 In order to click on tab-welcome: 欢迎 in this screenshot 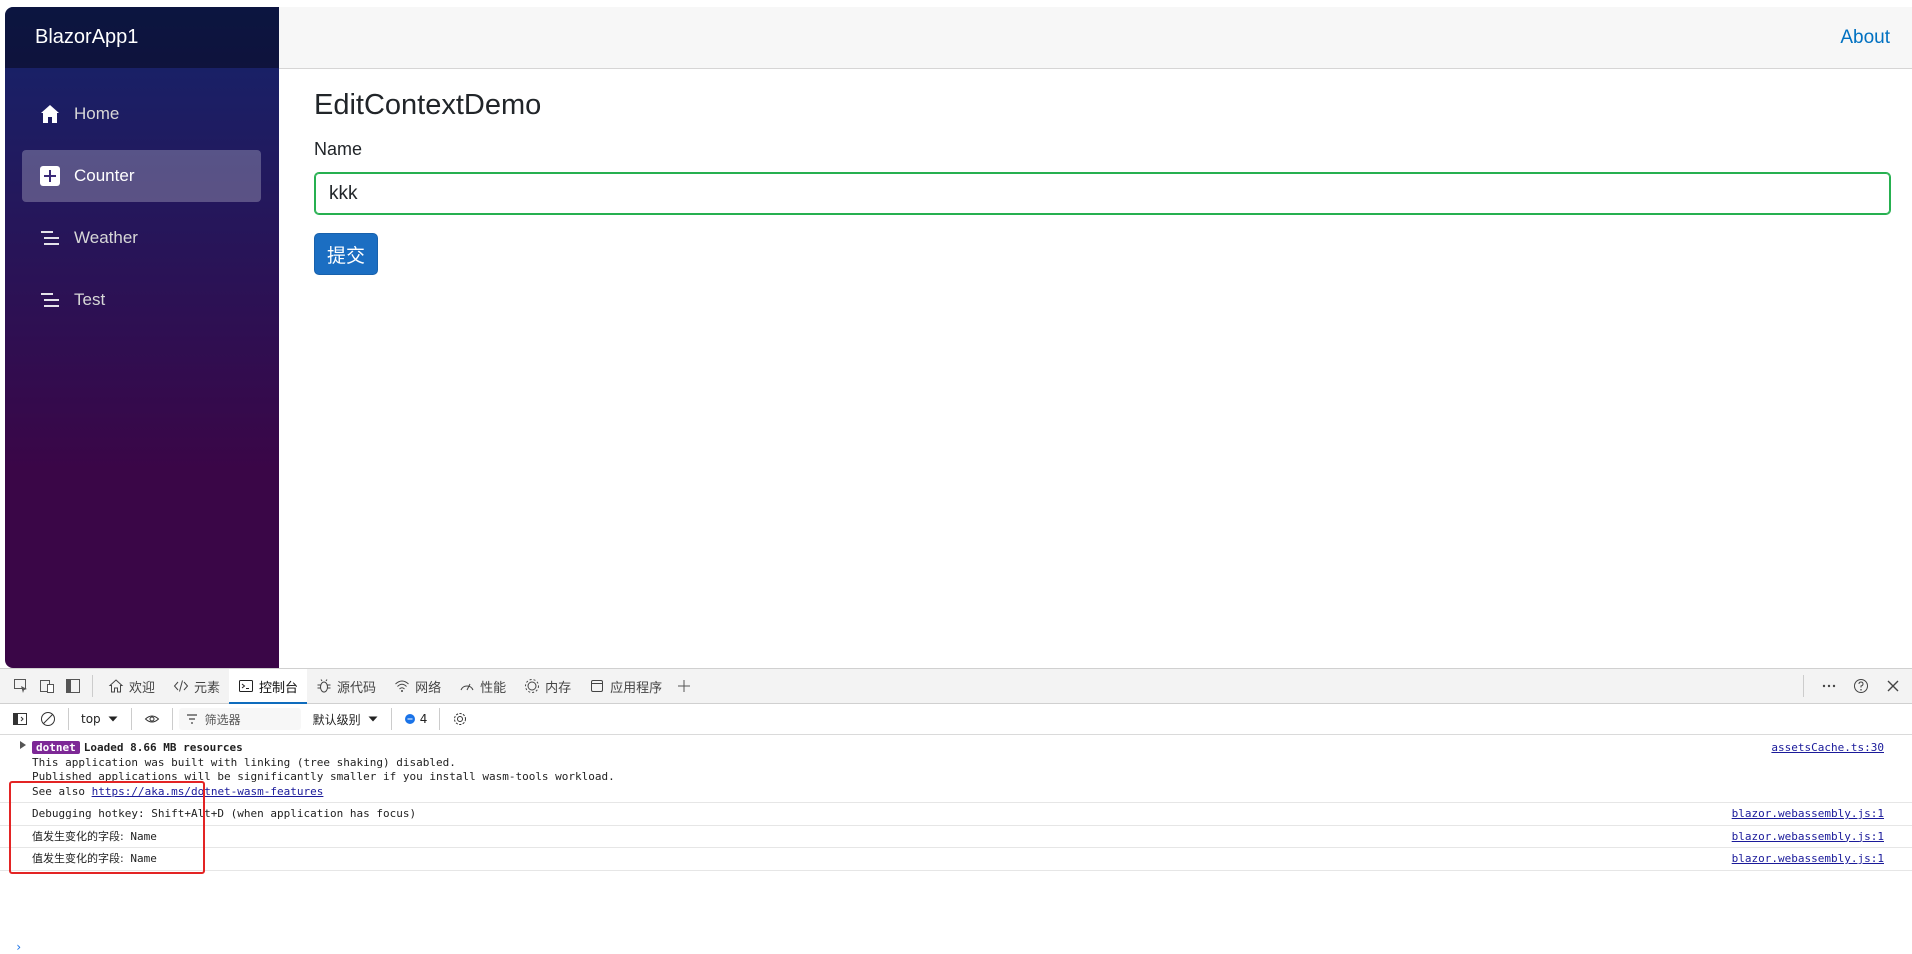, I will do `click(131, 686)`.